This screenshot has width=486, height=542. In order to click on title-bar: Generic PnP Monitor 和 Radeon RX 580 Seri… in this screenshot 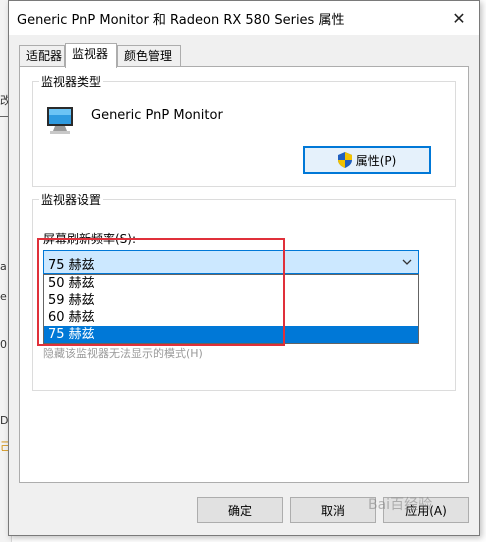, I will do `click(244, 18)`.